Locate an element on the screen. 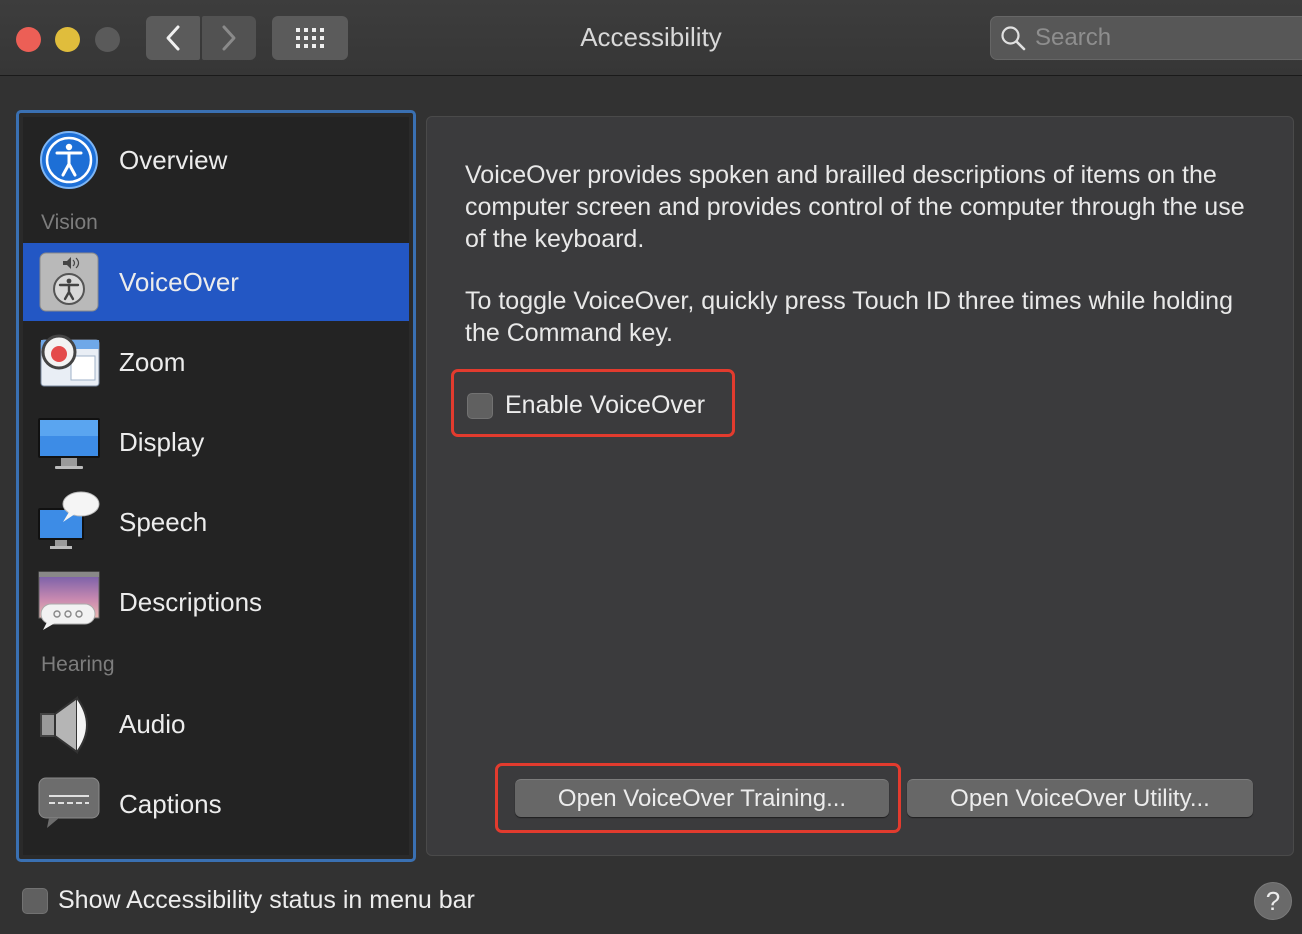 This screenshot has height=934, width=1302. sidebar-item-label: Zoom is located at coordinates (152, 361).